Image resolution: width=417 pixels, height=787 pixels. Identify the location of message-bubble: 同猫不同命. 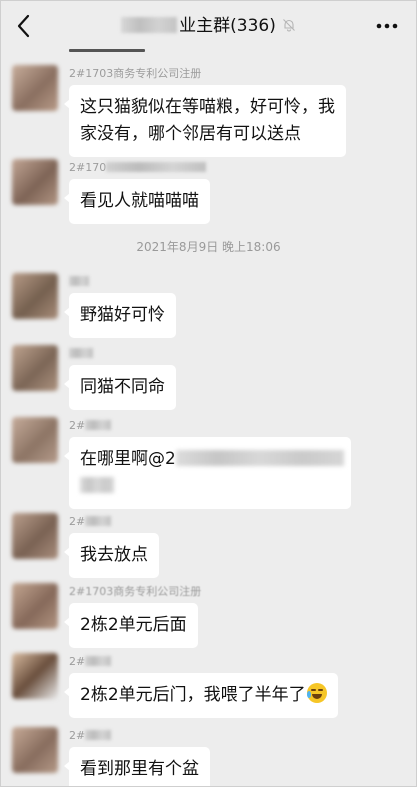
(120, 387).